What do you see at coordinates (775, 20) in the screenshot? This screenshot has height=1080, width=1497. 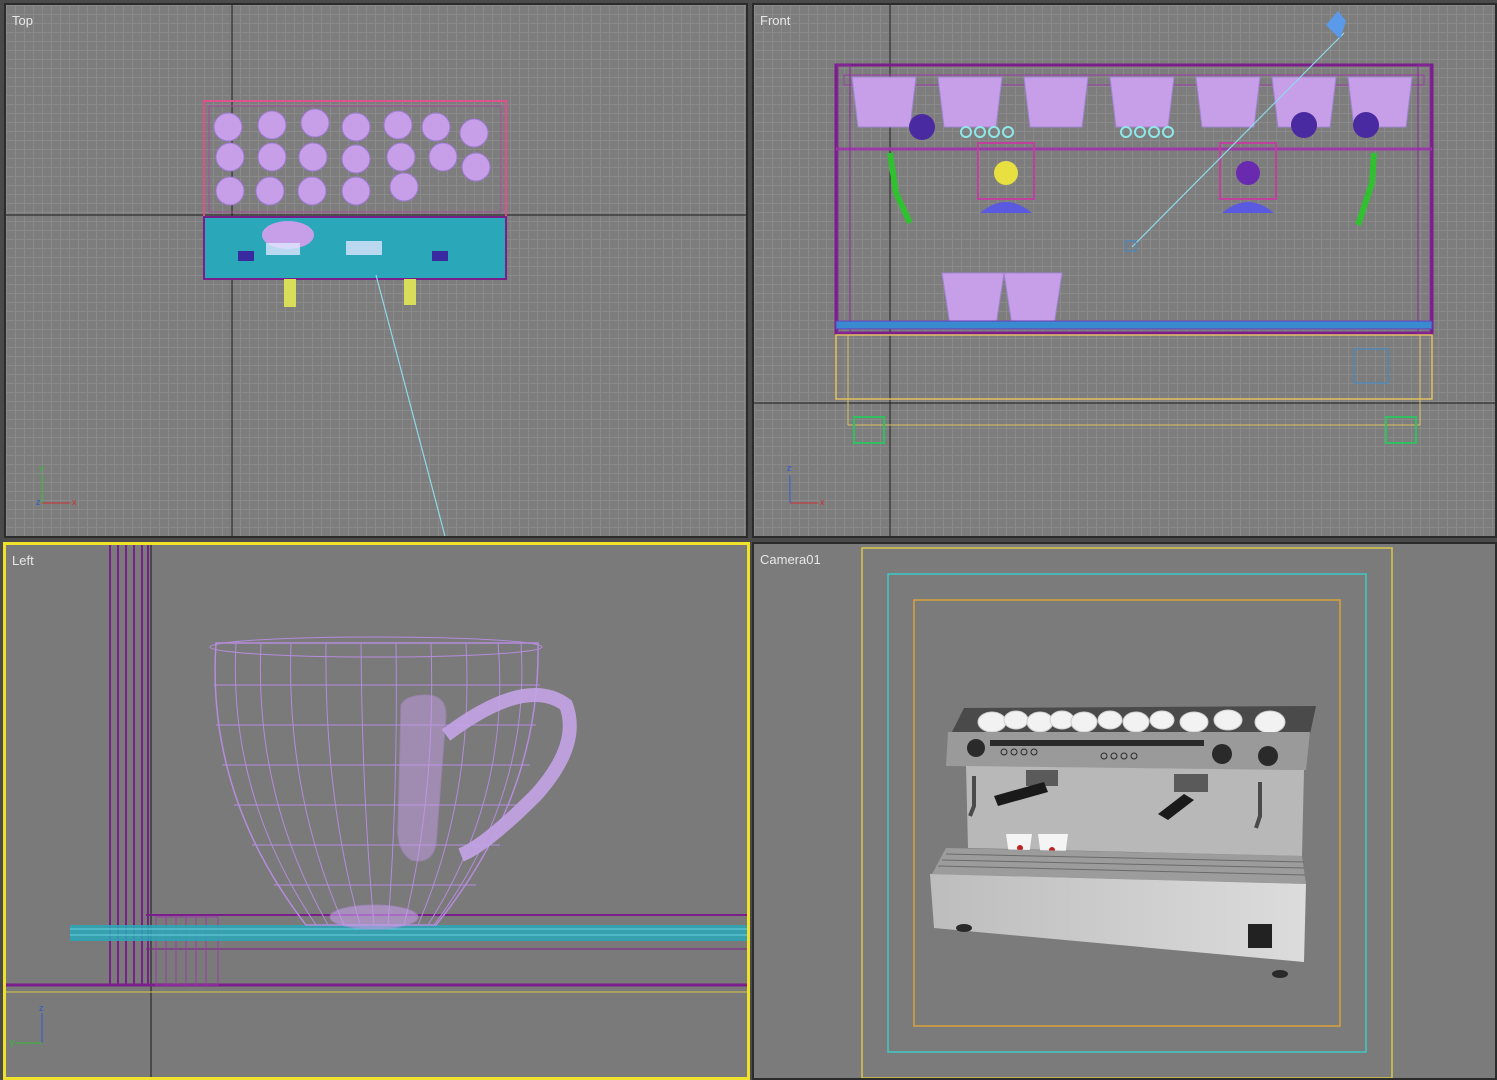 I see `viewport-label-front: Front` at bounding box center [775, 20].